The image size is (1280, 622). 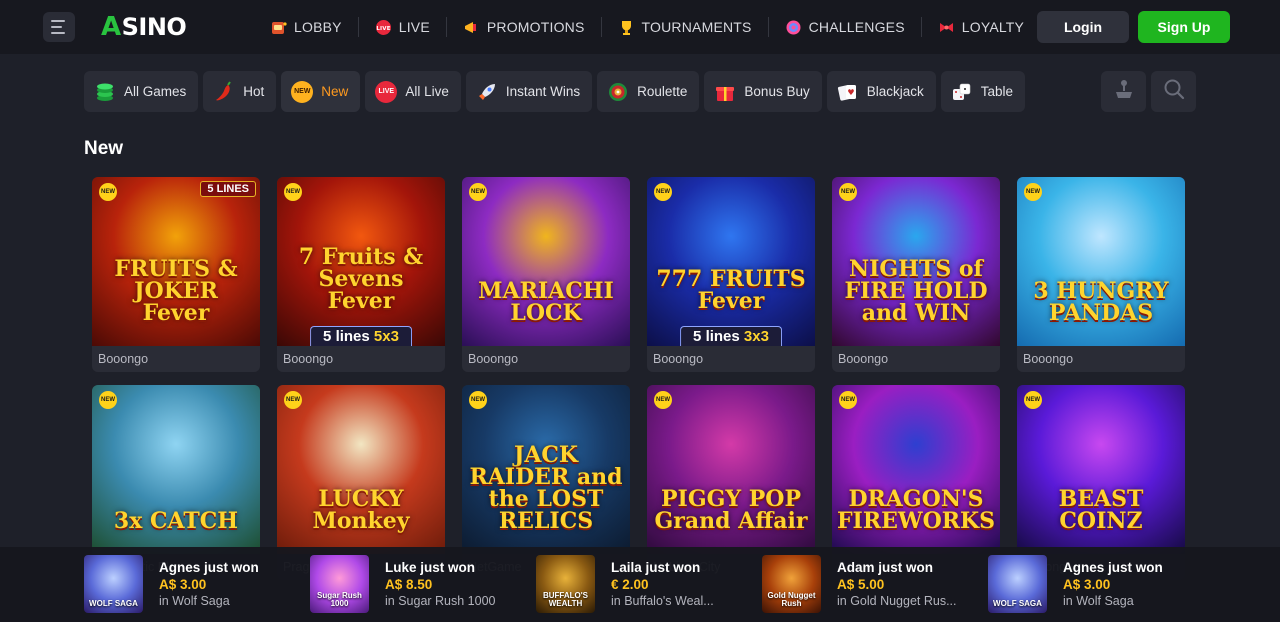 I want to click on category-hot: Hot, so click(x=240, y=91).